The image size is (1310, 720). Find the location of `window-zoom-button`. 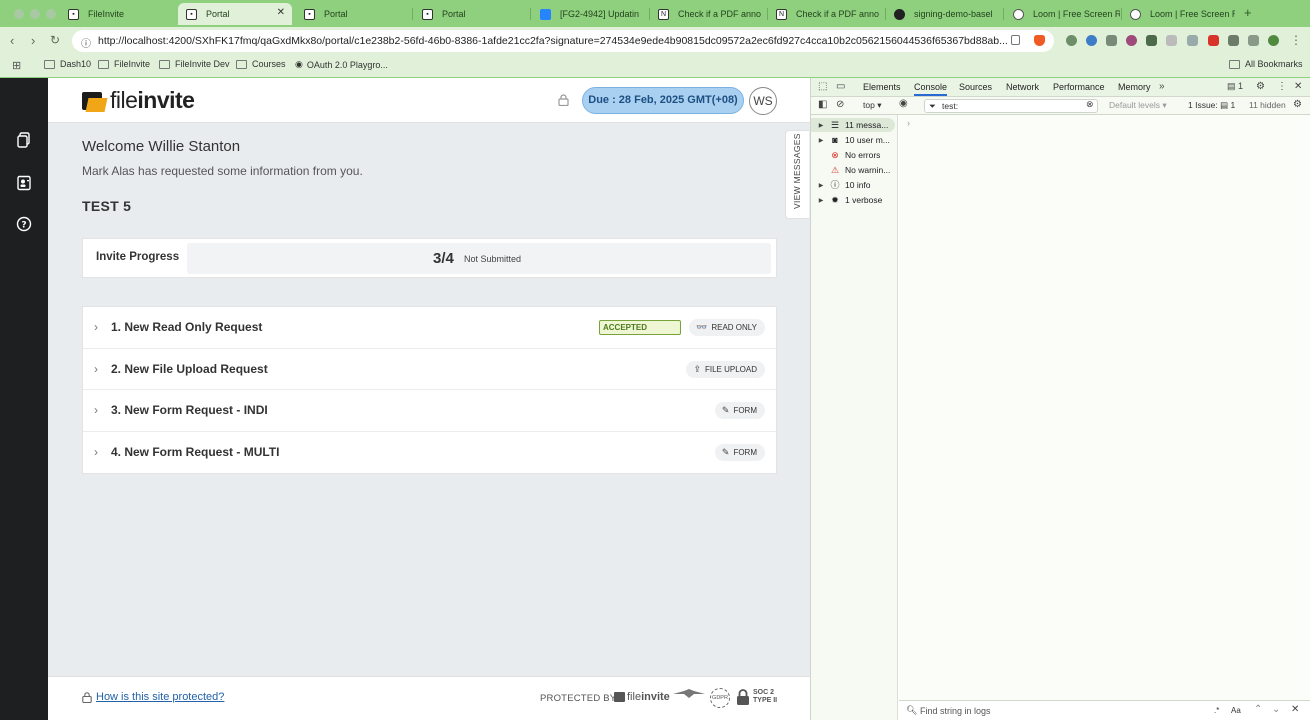

window-zoom-button is located at coordinates (51, 14).